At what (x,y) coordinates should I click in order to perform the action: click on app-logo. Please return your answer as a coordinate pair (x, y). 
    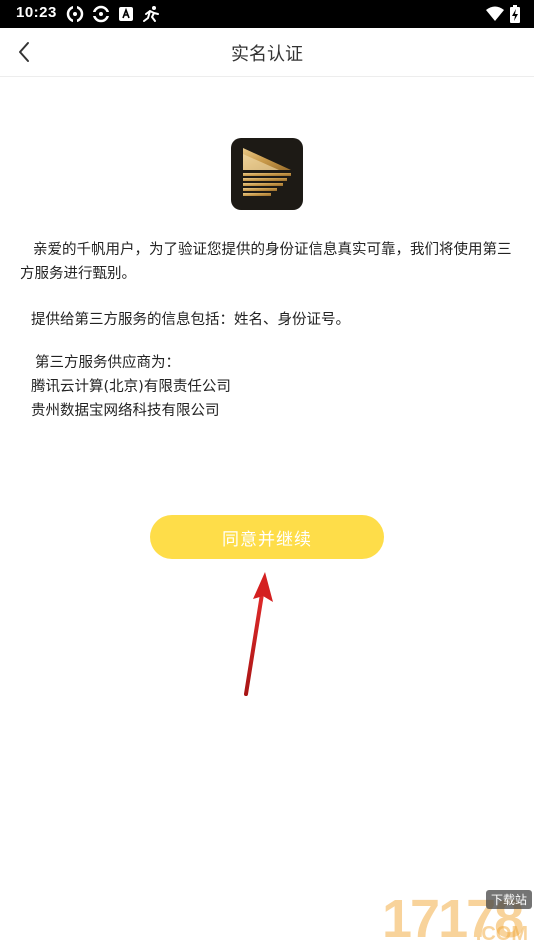
    Looking at the image, I should click on (267, 174).